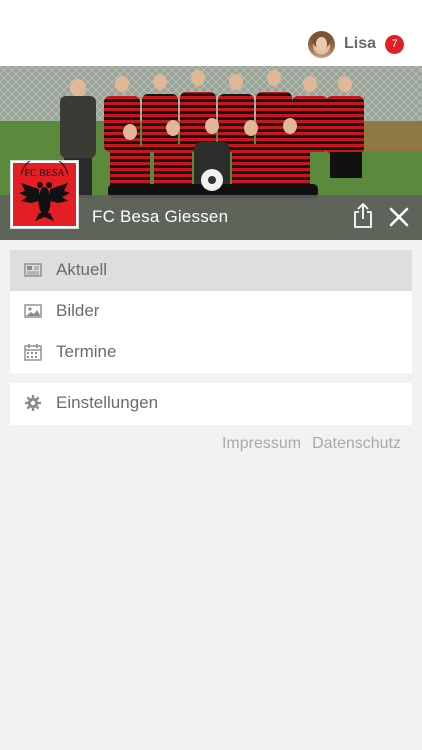 This screenshot has width=422, height=750. Describe the element at coordinates (211, 33) in the screenshot. I see `top-bar: Lisa 7` at that location.